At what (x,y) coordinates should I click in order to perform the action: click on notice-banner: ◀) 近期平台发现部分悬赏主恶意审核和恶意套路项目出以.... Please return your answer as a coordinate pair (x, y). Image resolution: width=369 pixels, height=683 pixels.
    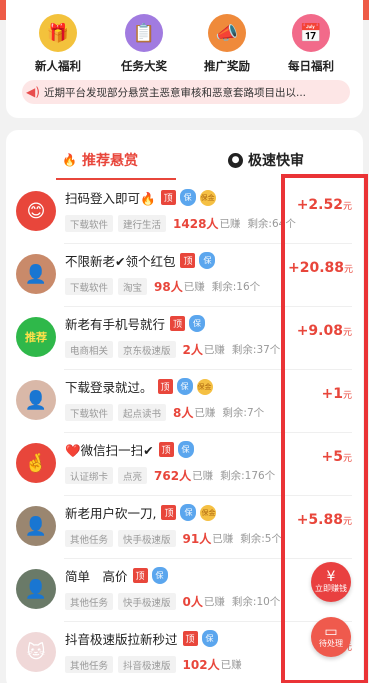
    Looking at the image, I should click on (186, 92).